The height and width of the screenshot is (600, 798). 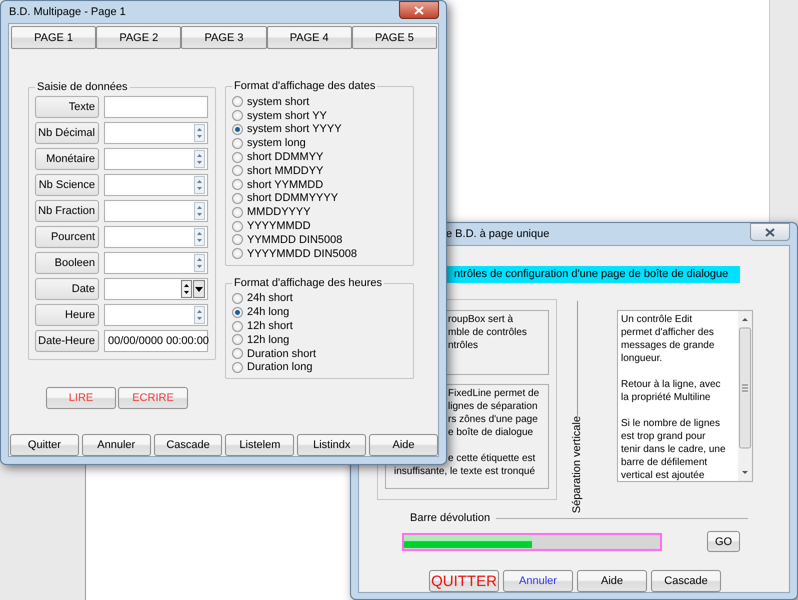 I want to click on progress-label: Barre dévolution, so click(x=450, y=518).